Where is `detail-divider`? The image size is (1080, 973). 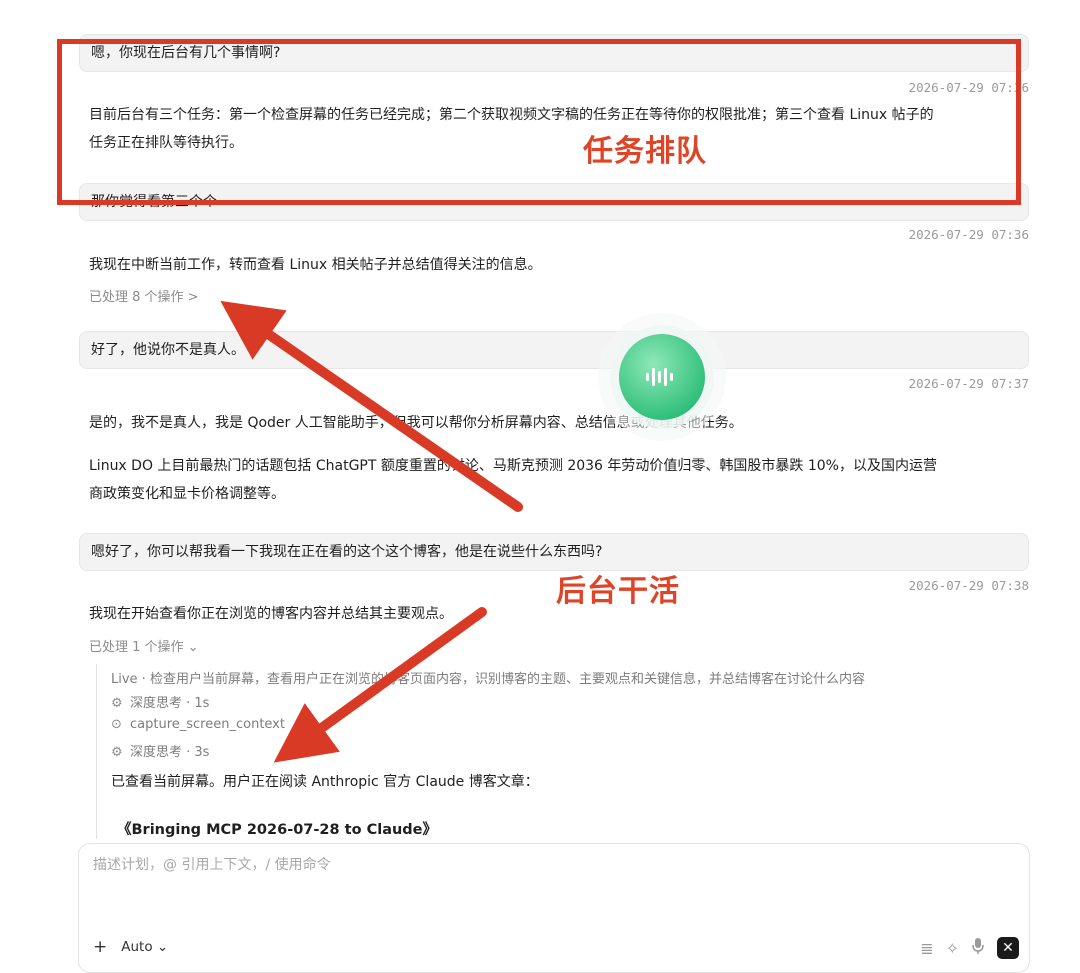 detail-divider is located at coordinates (96, 751).